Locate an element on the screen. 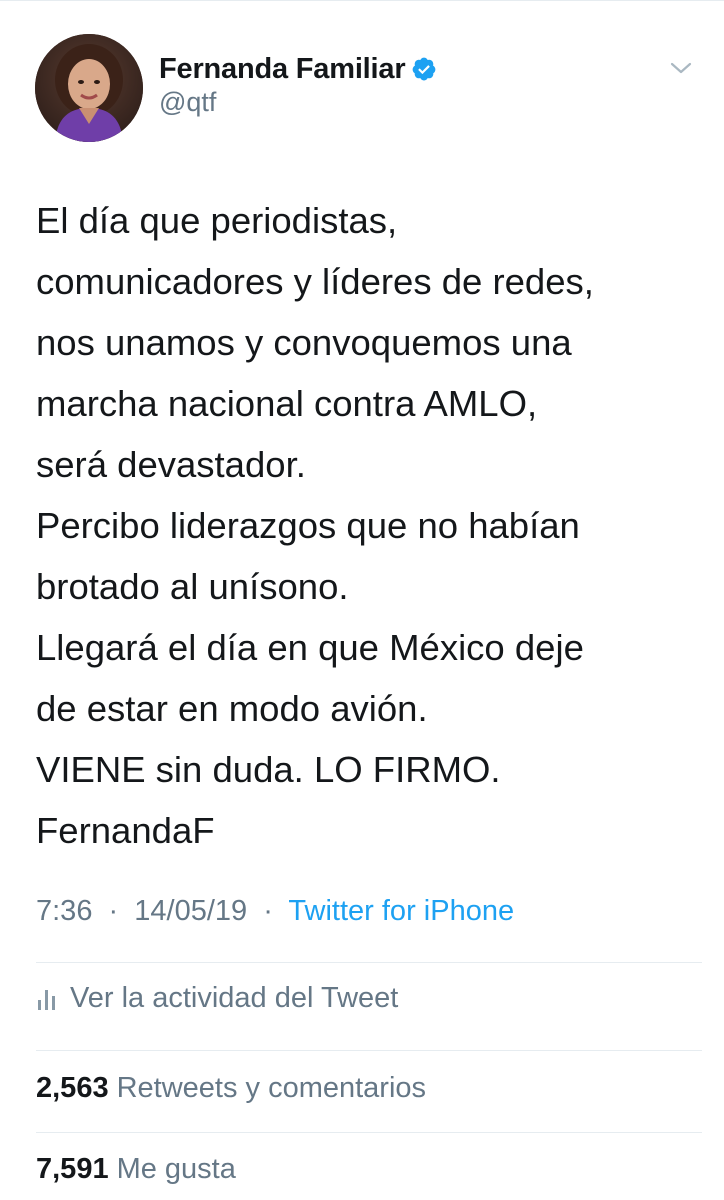 The image size is (724, 1200). retweets-count: 2,563 is located at coordinates (72, 1088).